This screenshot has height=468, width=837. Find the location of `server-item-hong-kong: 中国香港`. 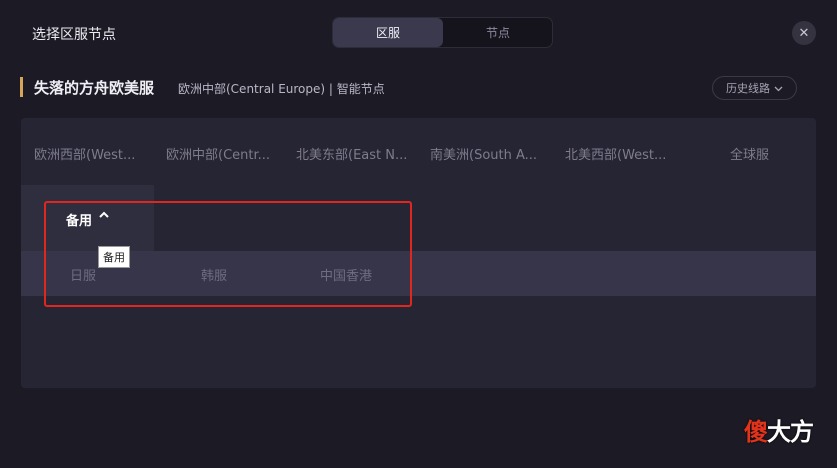

server-item-hong-kong: 中国香港 is located at coordinates (346, 274).